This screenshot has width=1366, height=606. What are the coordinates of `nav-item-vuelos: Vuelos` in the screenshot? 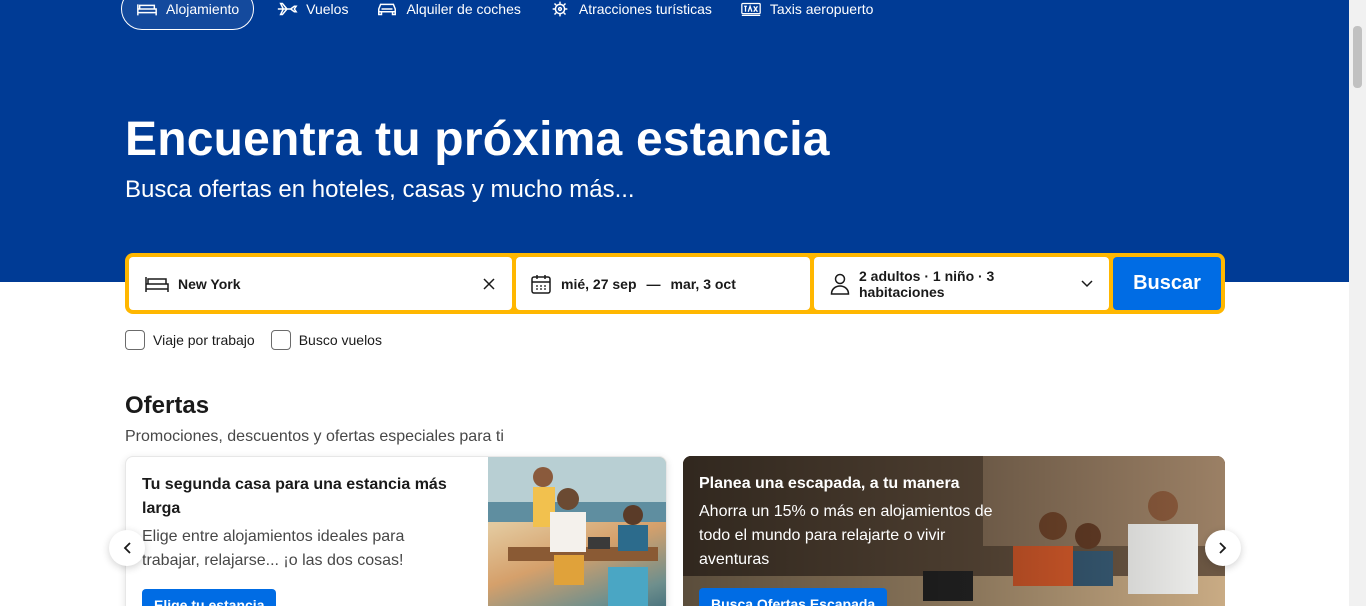 It's located at (312, 15).